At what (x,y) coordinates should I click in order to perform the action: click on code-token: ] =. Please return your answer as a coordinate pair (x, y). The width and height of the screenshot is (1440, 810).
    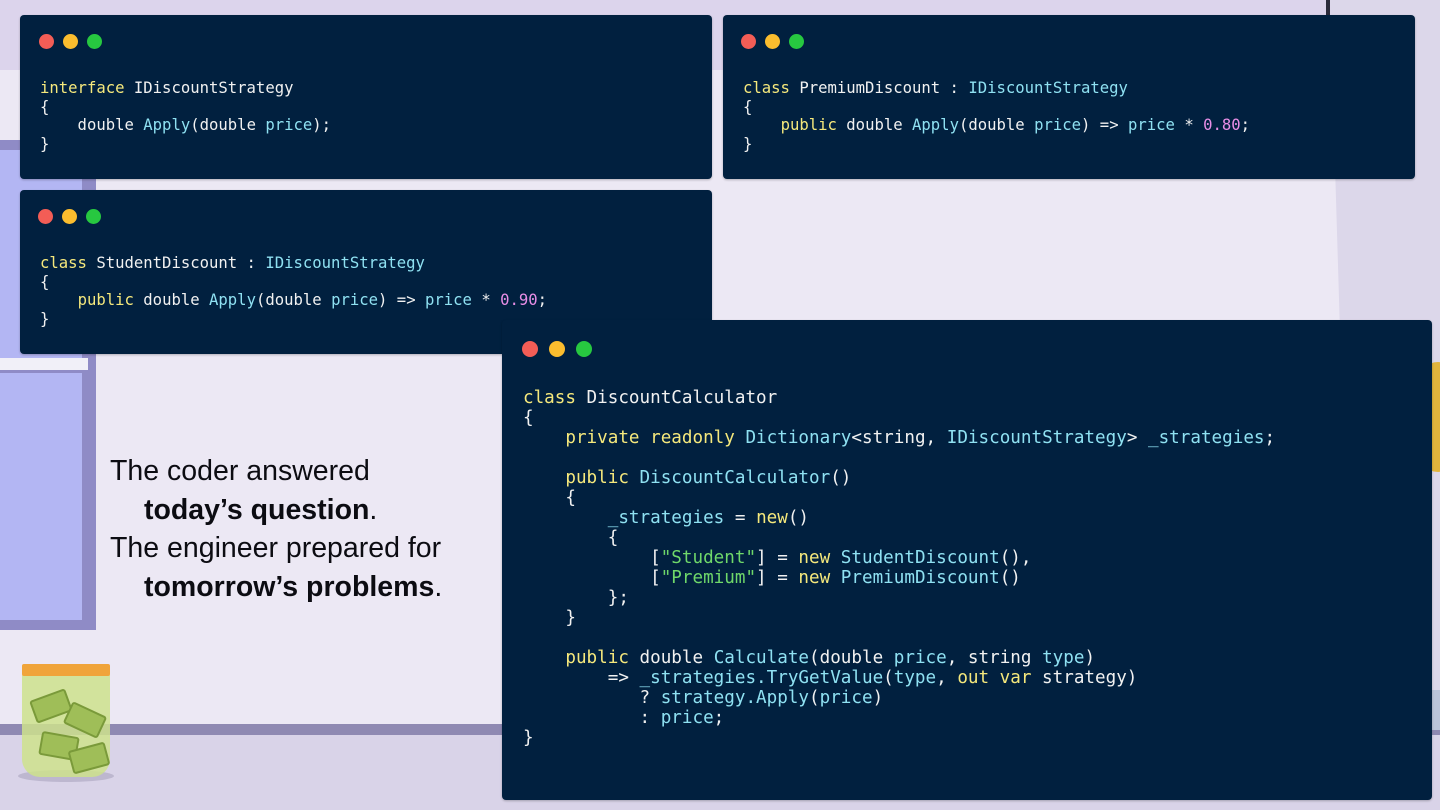
    Looking at the image, I should click on (777, 558).